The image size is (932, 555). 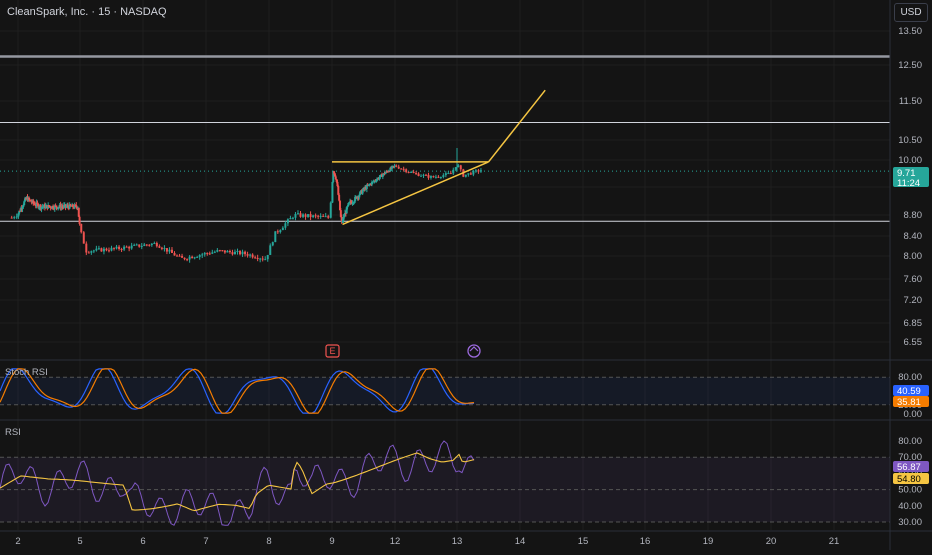 I want to click on stoch-d-tag: 35.81, so click(x=909, y=402).